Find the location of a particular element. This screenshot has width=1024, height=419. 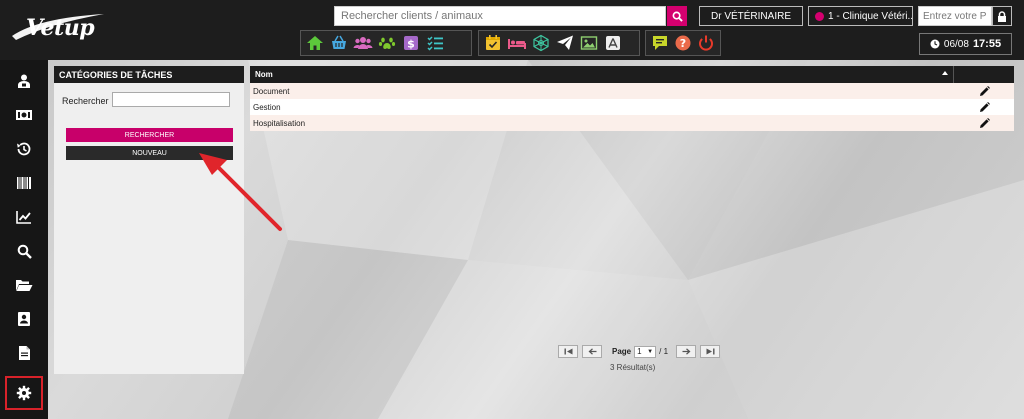

new-button: NOUVEAU is located at coordinates (149, 153).